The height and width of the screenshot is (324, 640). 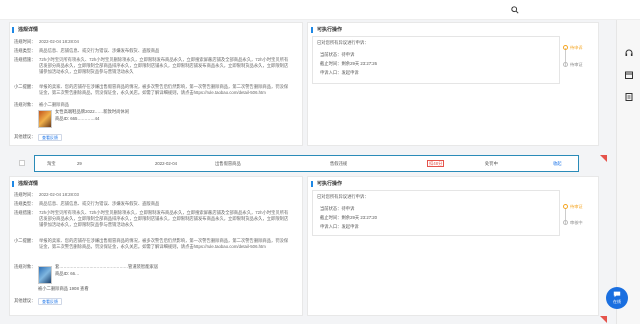 What do you see at coordinates (25, 266) in the screenshot?
I see `detail-row: 违规对象：` at bounding box center [25, 266].